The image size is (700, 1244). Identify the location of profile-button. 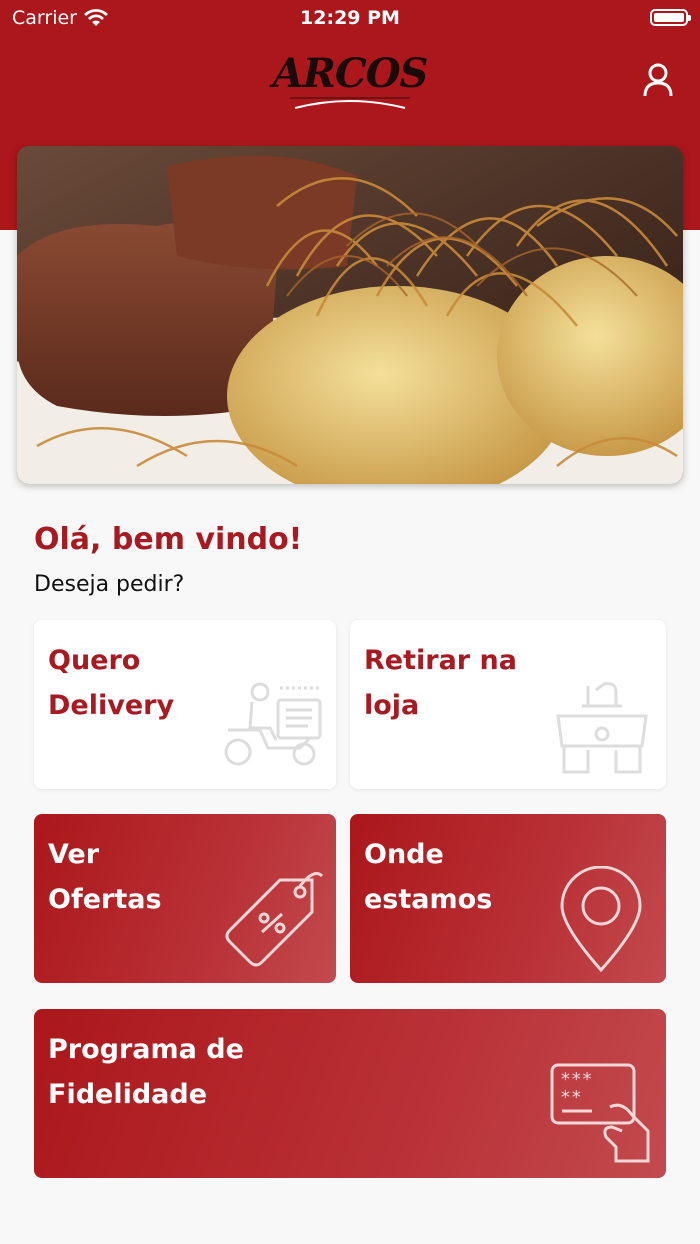
(658, 80).